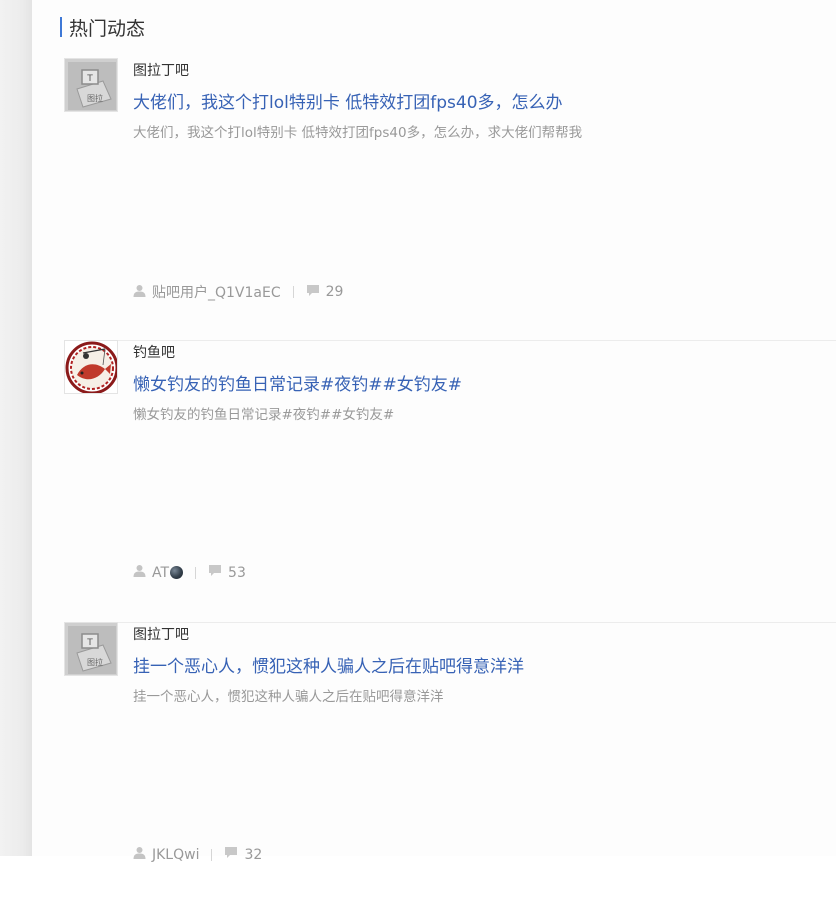  I want to click on post-meta: JKLQwi 32, so click(197, 854).